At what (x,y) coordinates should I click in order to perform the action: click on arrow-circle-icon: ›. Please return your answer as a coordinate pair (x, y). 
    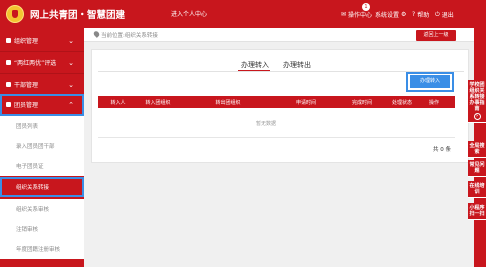
    Looking at the image, I should click on (477, 116).